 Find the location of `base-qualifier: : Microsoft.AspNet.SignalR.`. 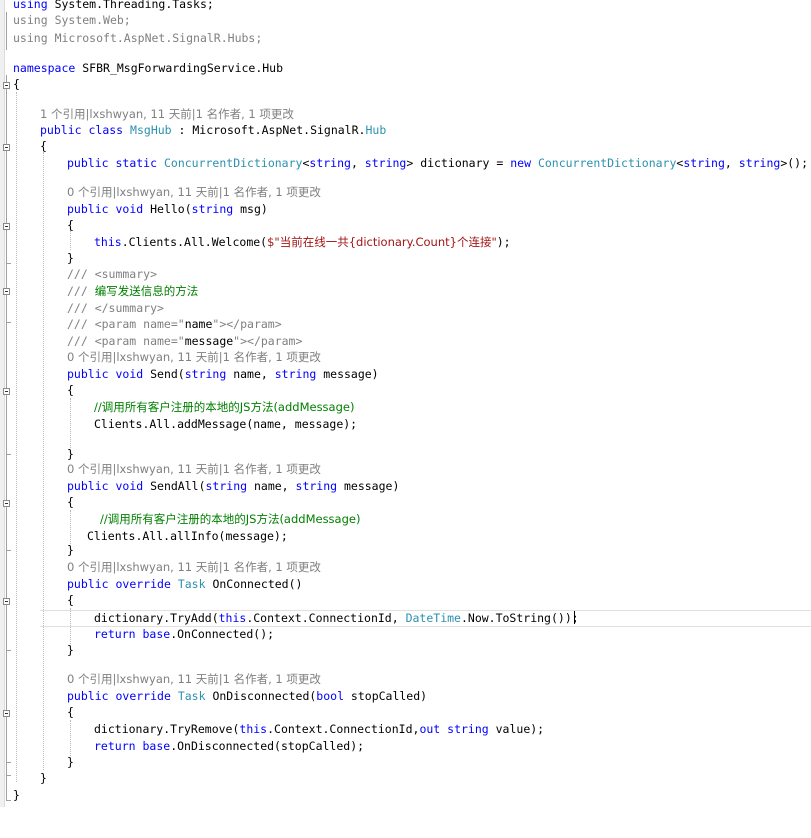

base-qualifier: : Microsoft.AspNet.SignalR. is located at coordinates (268, 130).